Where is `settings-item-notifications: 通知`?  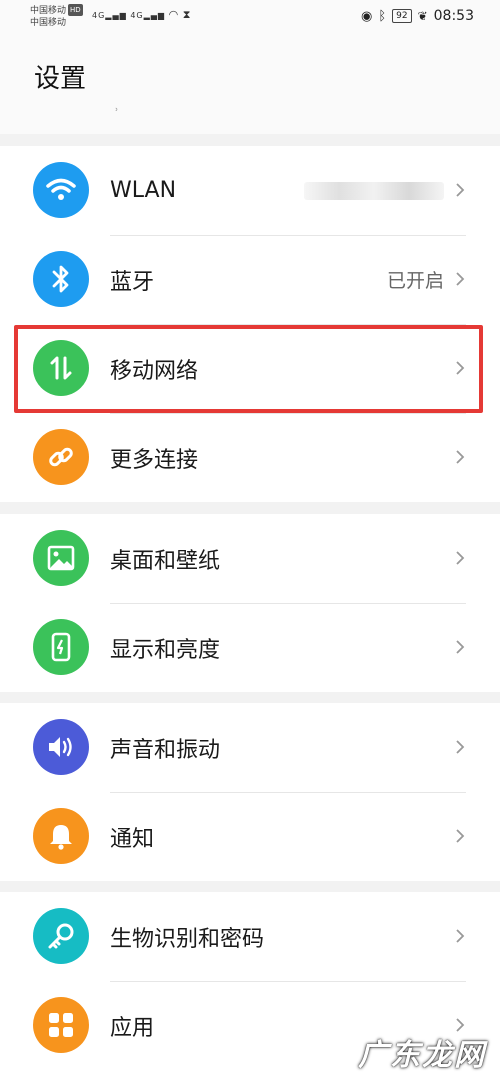
settings-item-notifications: 通知 is located at coordinates (250, 836).